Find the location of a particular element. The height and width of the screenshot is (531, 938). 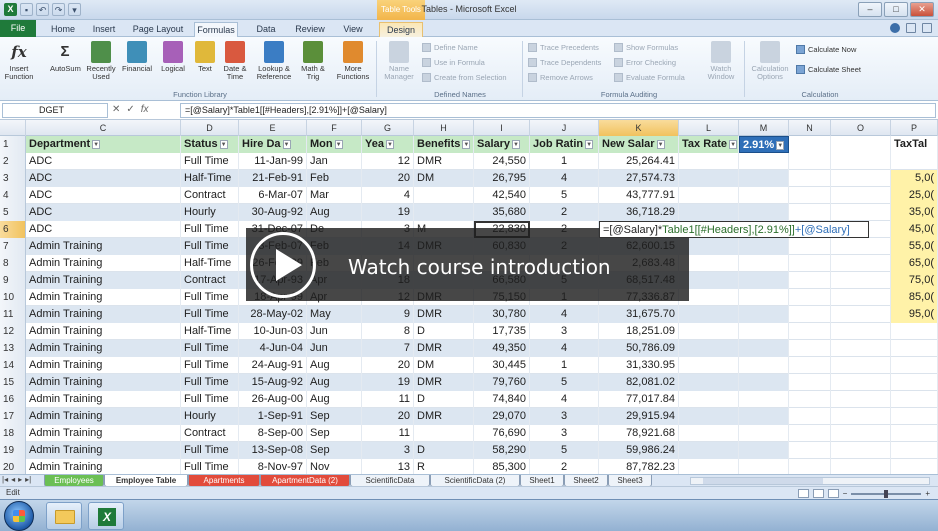

row-number: 9 is located at coordinates (13, 280).